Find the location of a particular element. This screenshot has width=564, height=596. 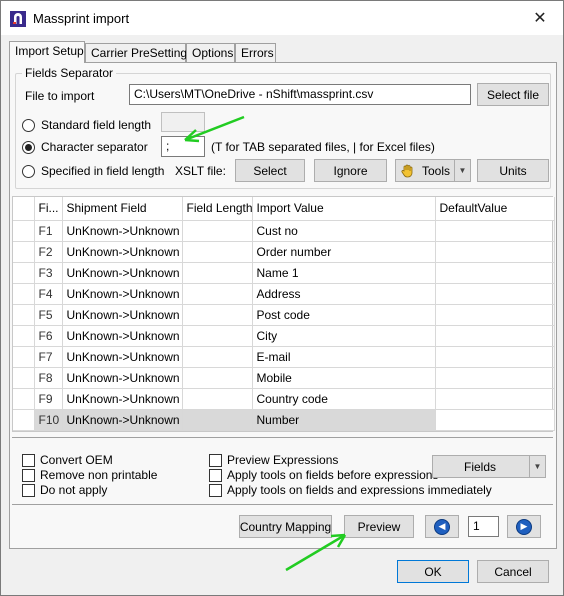

next-page-button: ▶ is located at coordinates (524, 526).